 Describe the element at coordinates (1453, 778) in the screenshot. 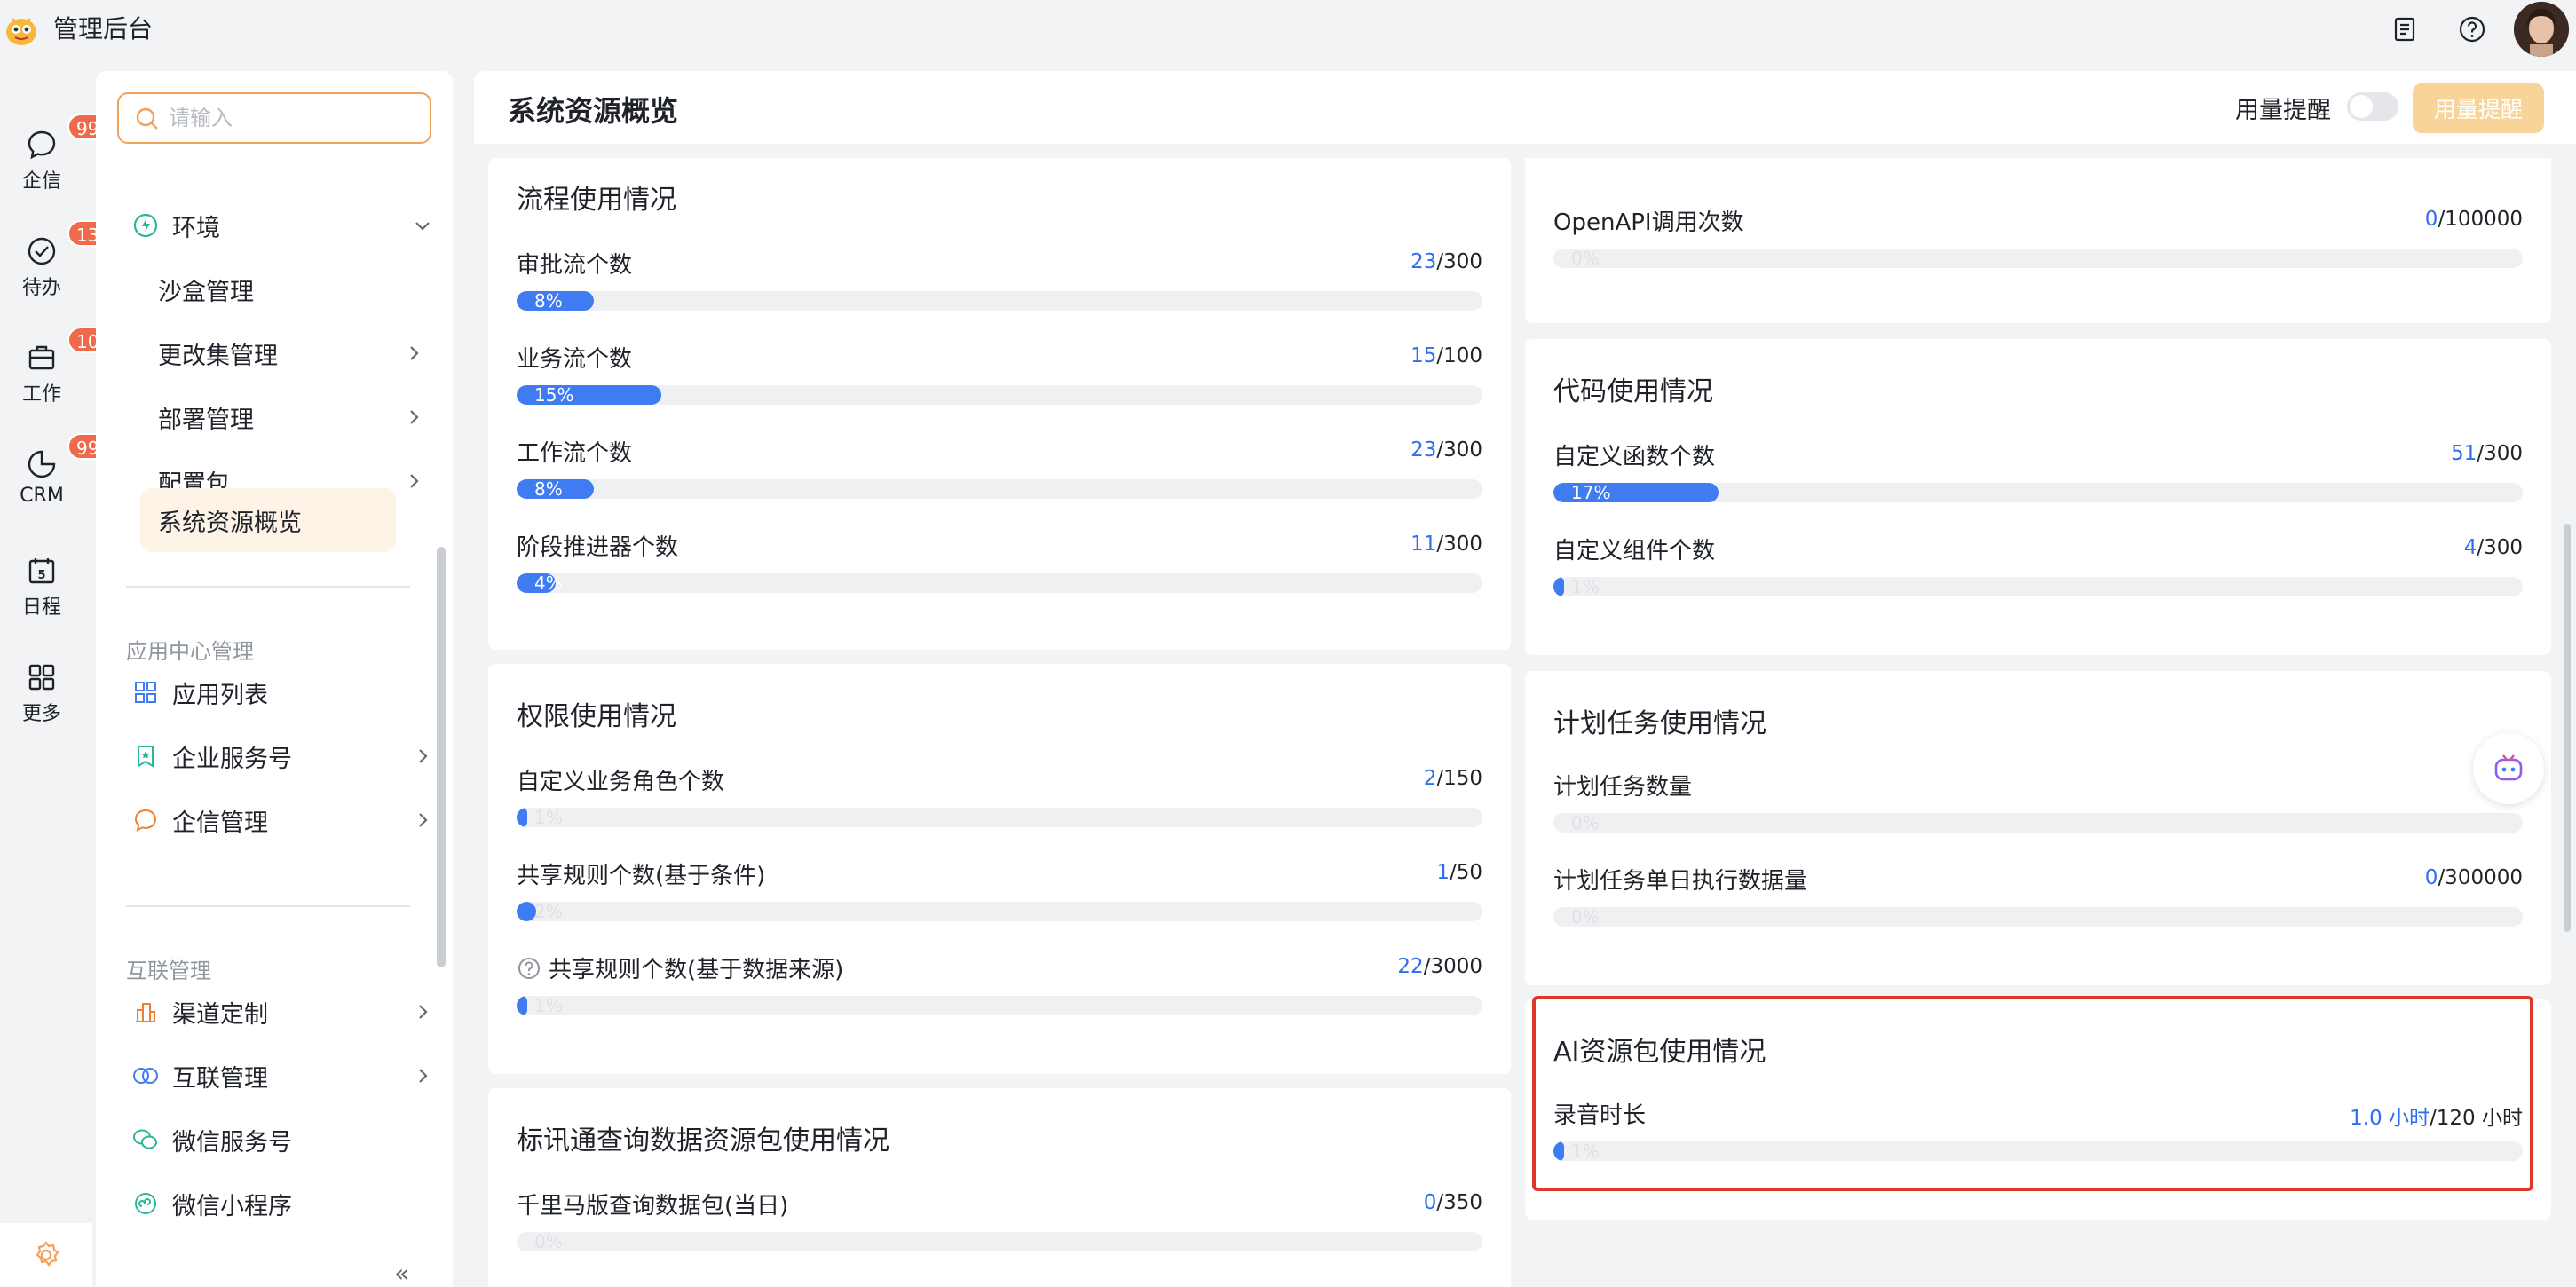

I see `metric-value: 2/150` at that location.